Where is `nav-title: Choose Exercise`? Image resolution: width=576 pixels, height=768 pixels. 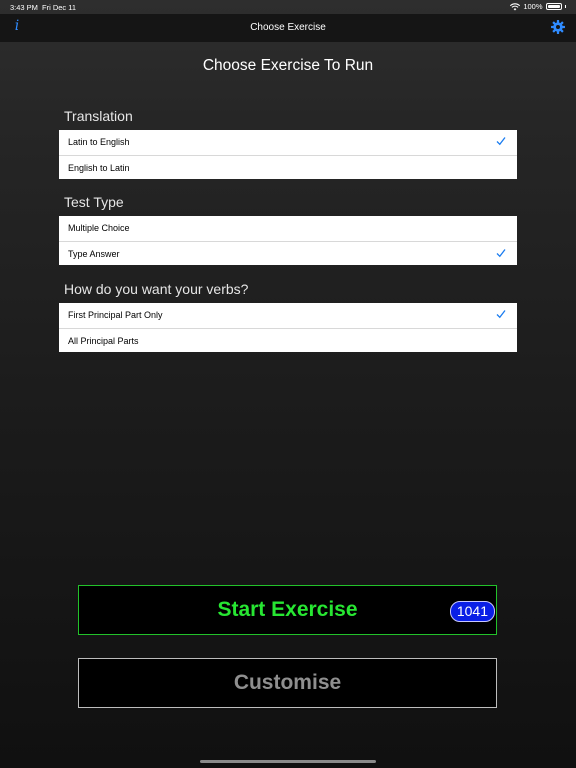 nav-title: Choose Exercise is located at coordinates (288, 27).